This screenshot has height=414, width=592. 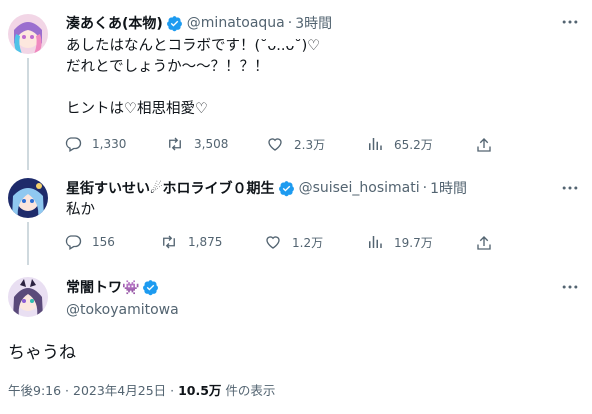 What do you see at coordinates (109, 144) in the screenshot?
I see `reply-count: 1,330` at bounding box center [109, 144].